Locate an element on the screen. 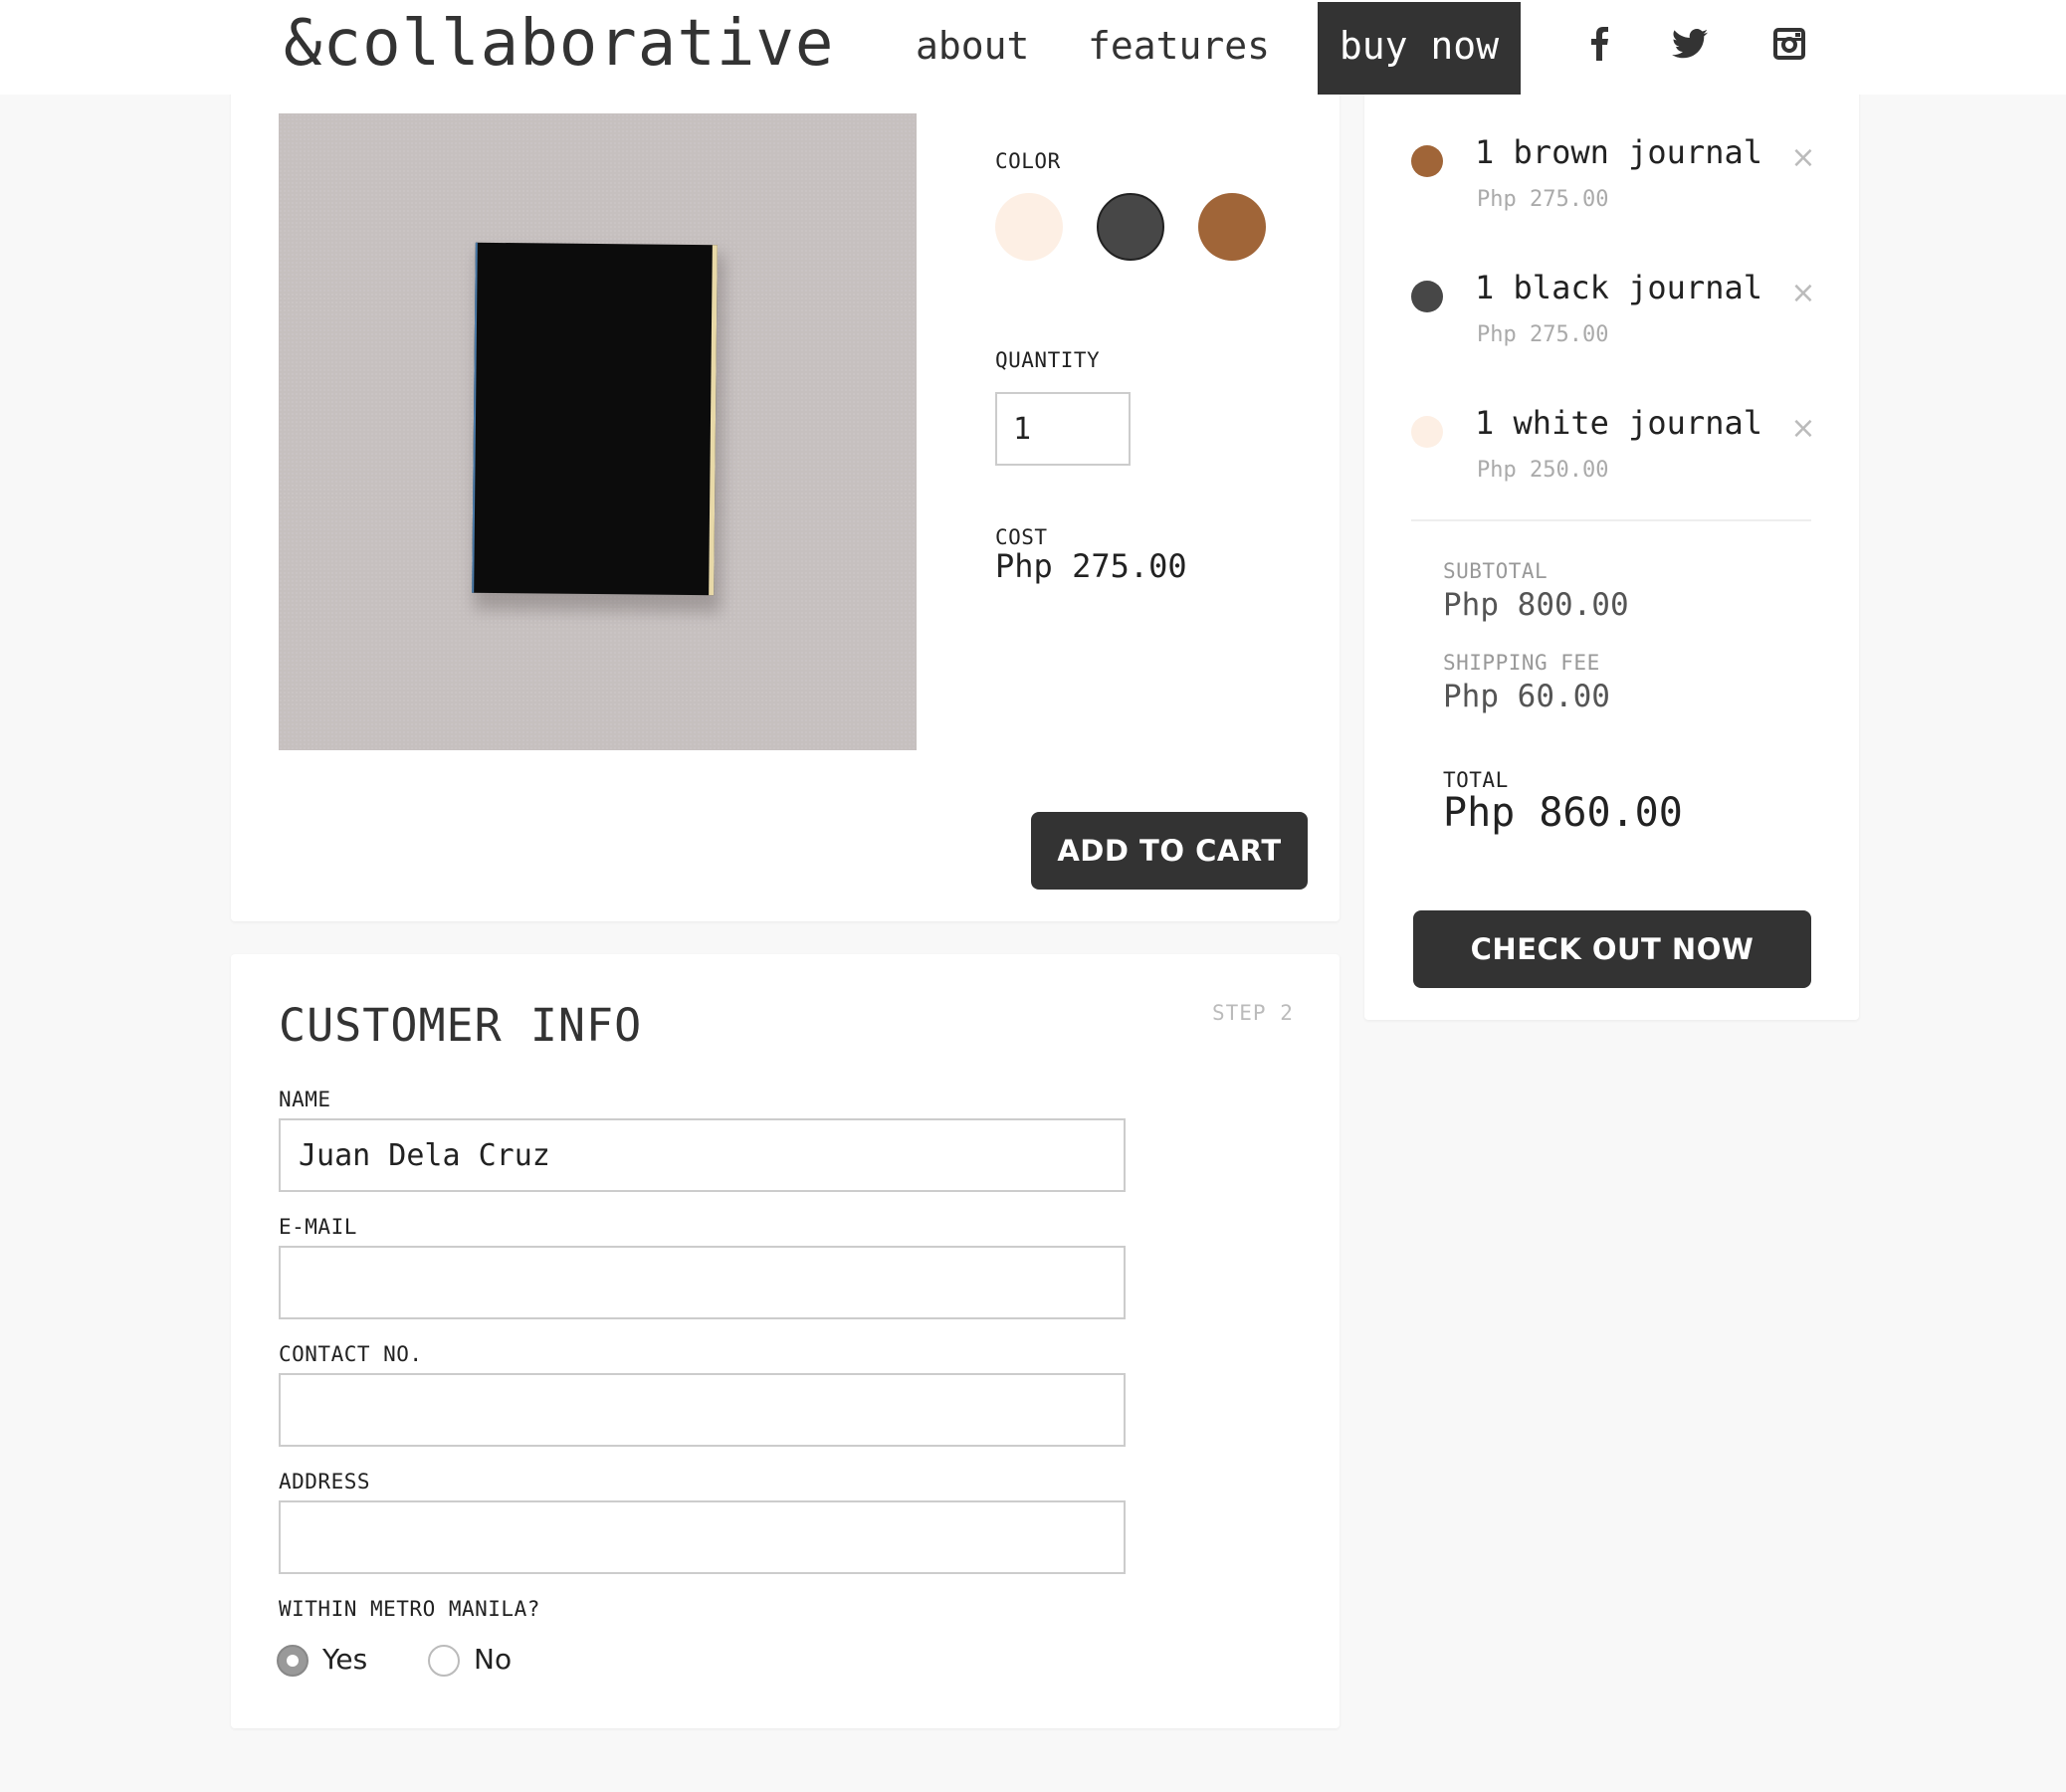  instagram-icon is located at coordinates (1789, 44).